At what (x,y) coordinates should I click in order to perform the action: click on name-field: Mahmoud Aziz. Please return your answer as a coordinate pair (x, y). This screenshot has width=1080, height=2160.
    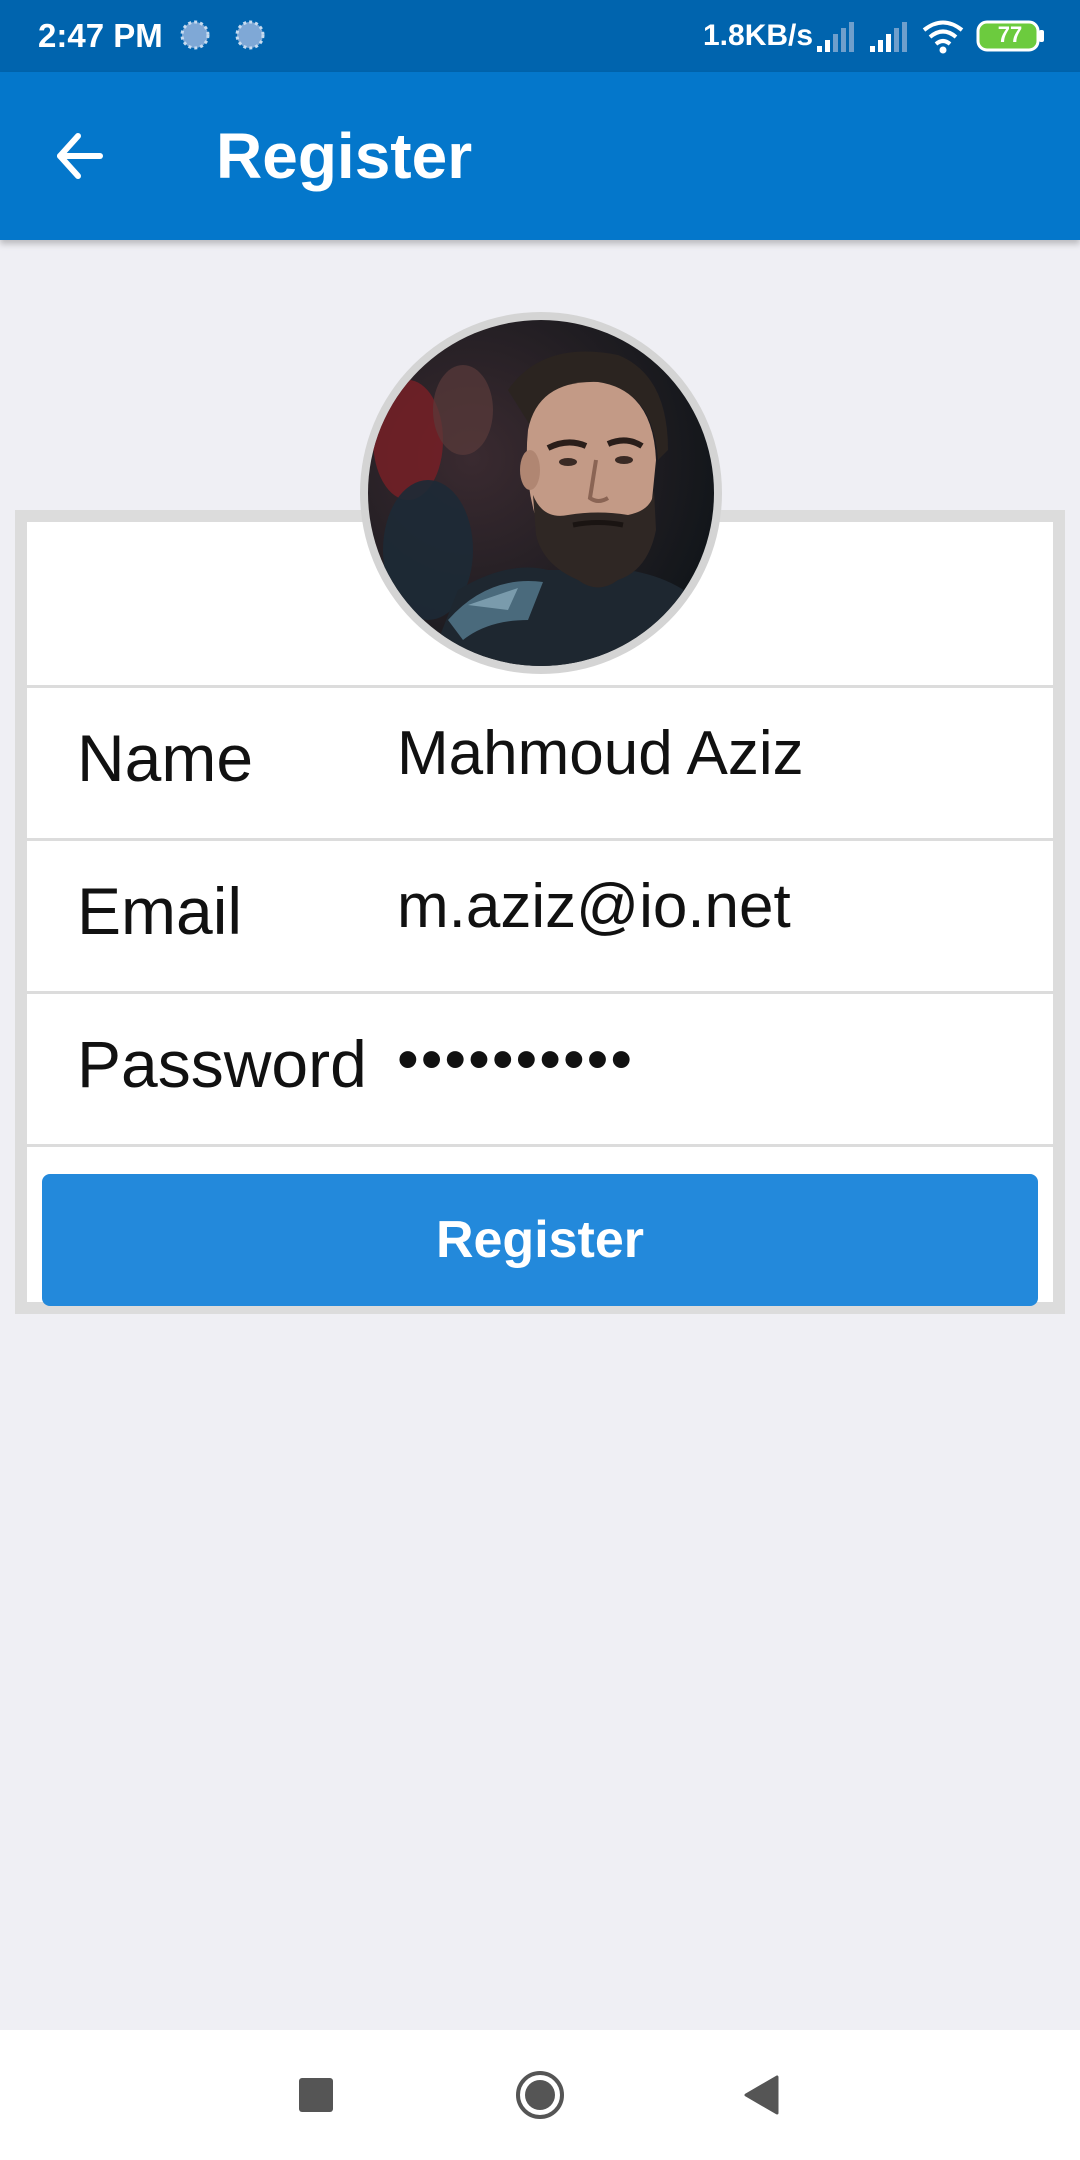
    Looking at the image, I should click on (707, 754).